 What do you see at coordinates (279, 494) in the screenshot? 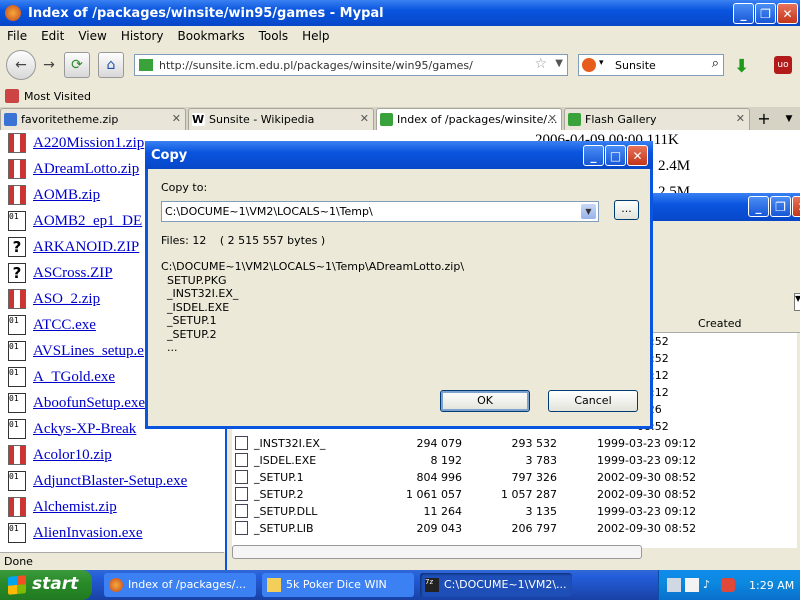
I see `file-name: _SETUP.2` at bounding box center [279, 494].